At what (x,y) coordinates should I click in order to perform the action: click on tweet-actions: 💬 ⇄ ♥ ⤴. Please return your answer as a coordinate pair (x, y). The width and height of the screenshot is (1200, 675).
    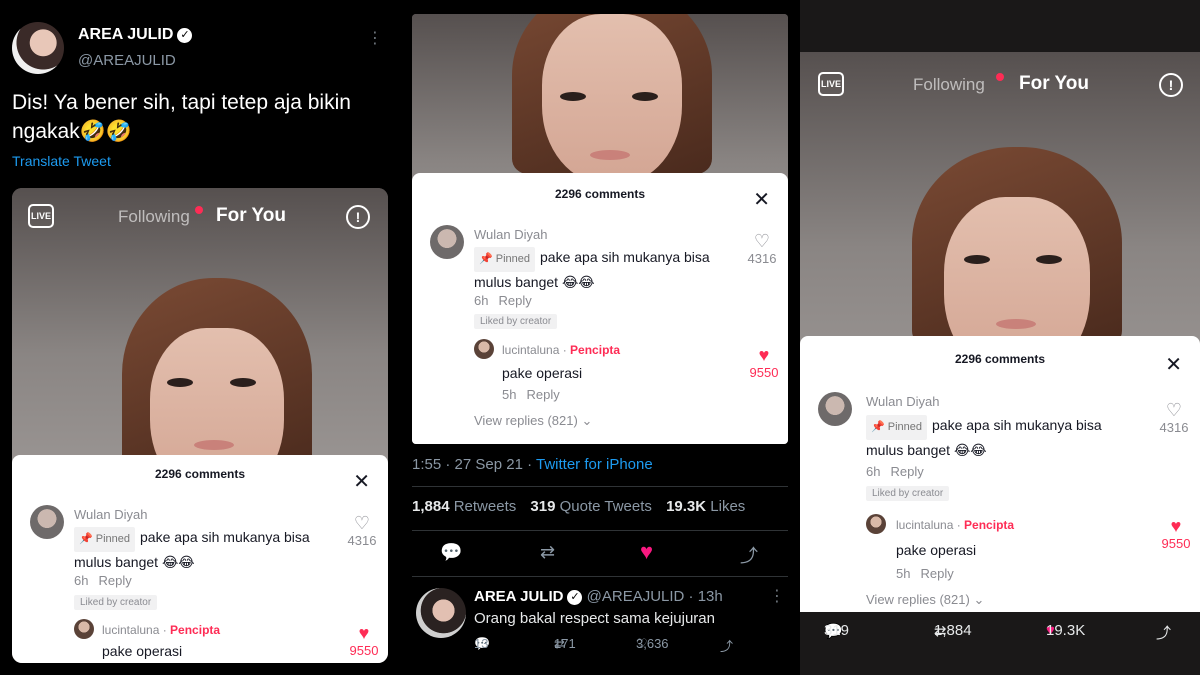
    Looking at the image, I should click on (600, 553).